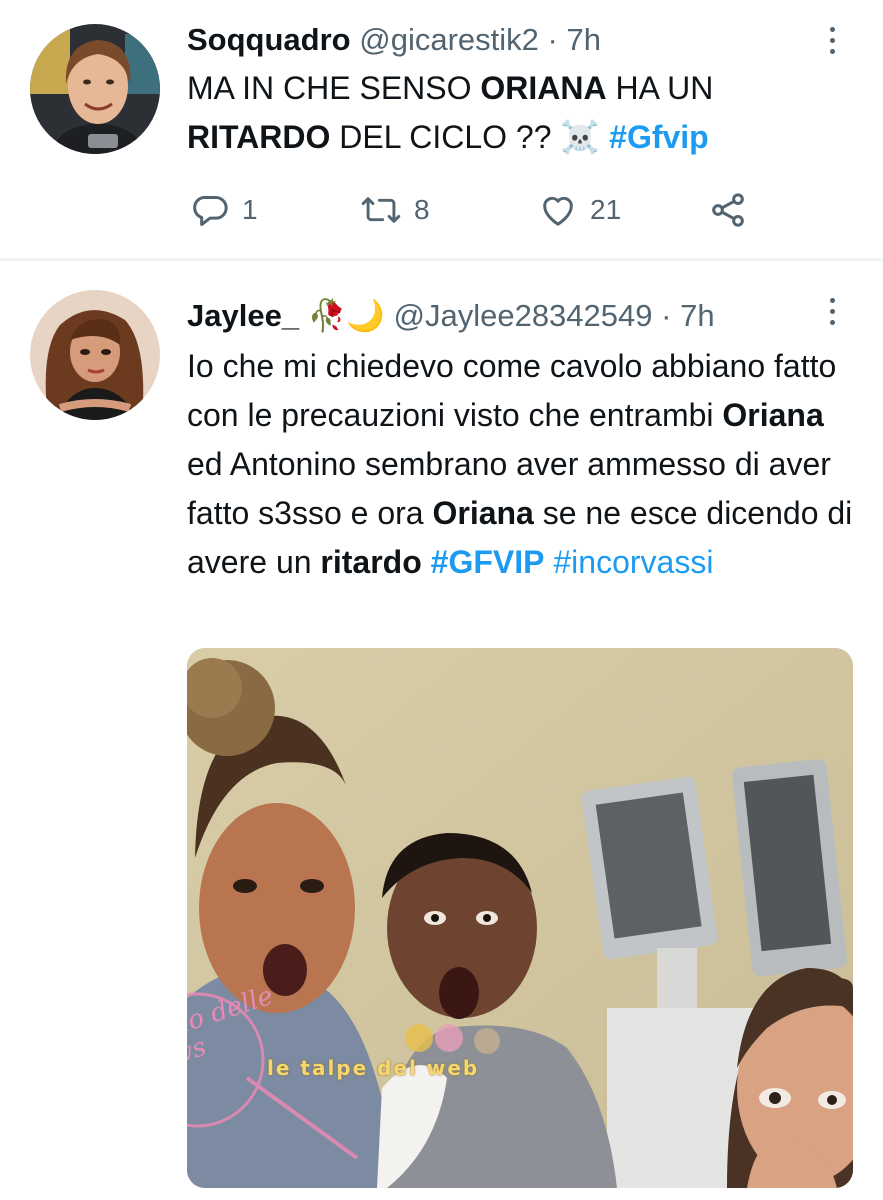 This screenshot has height=1200, width=883. What do you see at coordinates (449, 39) in the screenshot?
I see `user-handle: @gicarestik2` at bounding box center [449, 39].